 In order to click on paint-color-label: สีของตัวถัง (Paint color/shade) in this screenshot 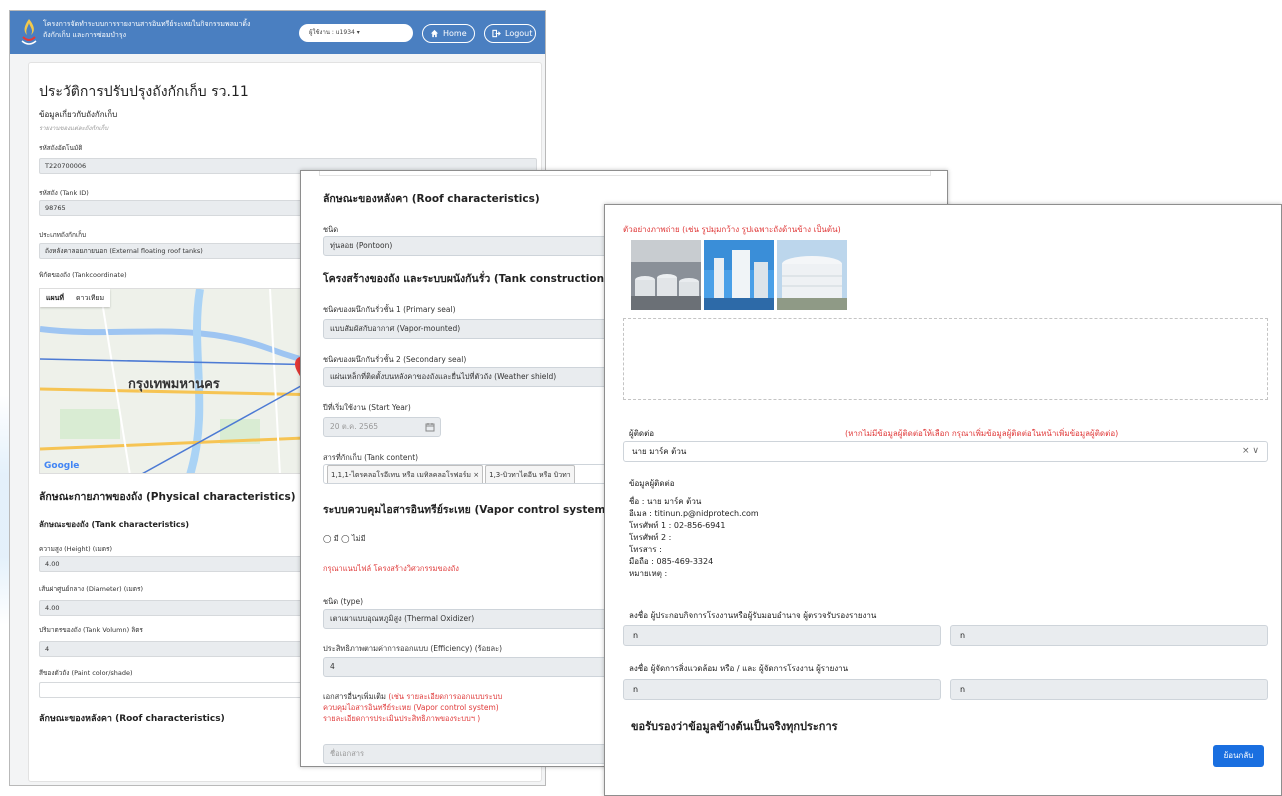, I will do `click(86, 673)`.